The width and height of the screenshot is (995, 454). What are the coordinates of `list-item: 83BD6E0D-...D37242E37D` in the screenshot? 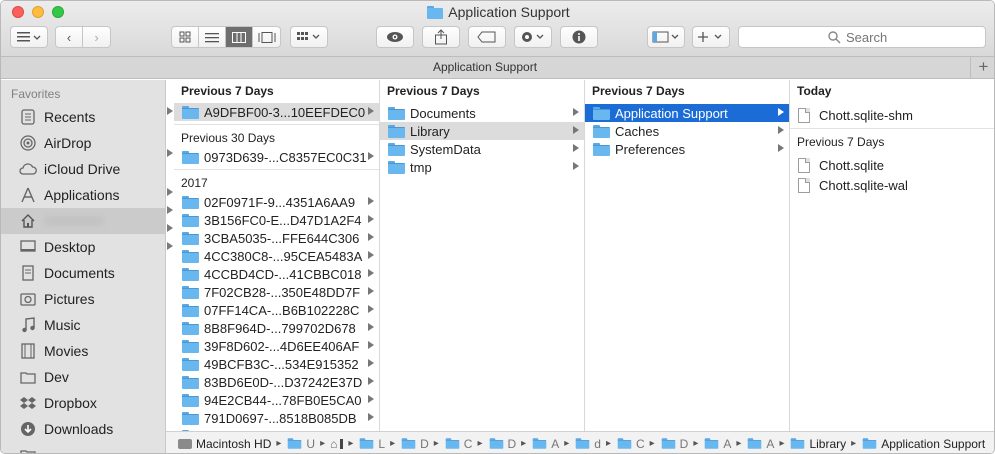 It's located at (276, 382).